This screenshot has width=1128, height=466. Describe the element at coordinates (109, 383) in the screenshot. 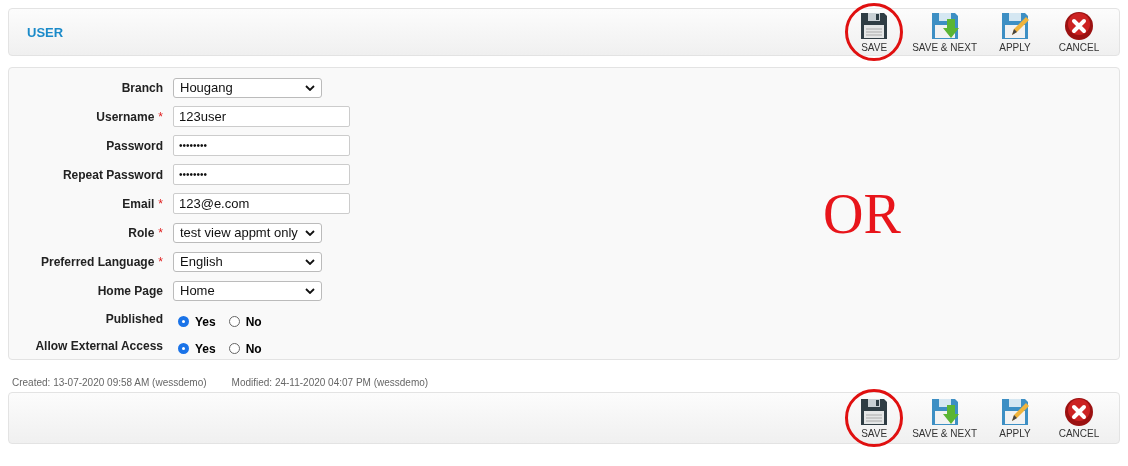

I see `created-info: Created: 13-07-2020 09:58 AM (wessdemo)` at that location.